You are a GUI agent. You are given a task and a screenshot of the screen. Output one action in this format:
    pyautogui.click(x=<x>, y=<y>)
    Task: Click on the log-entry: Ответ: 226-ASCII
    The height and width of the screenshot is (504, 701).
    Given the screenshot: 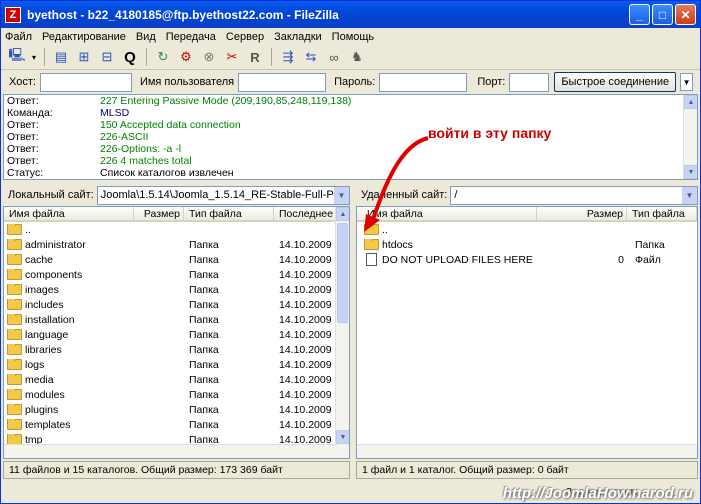 What is the action you would take?
    pyautogui.click(x=350, y=137)
    